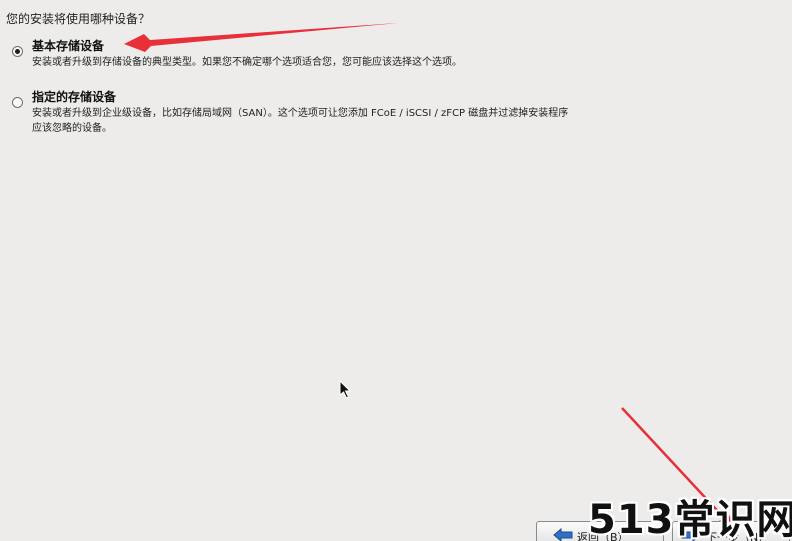 Image resolution: width=792 pixels, height=541 pixels. I want to click on radio-selected-dot, so click(17, 51).